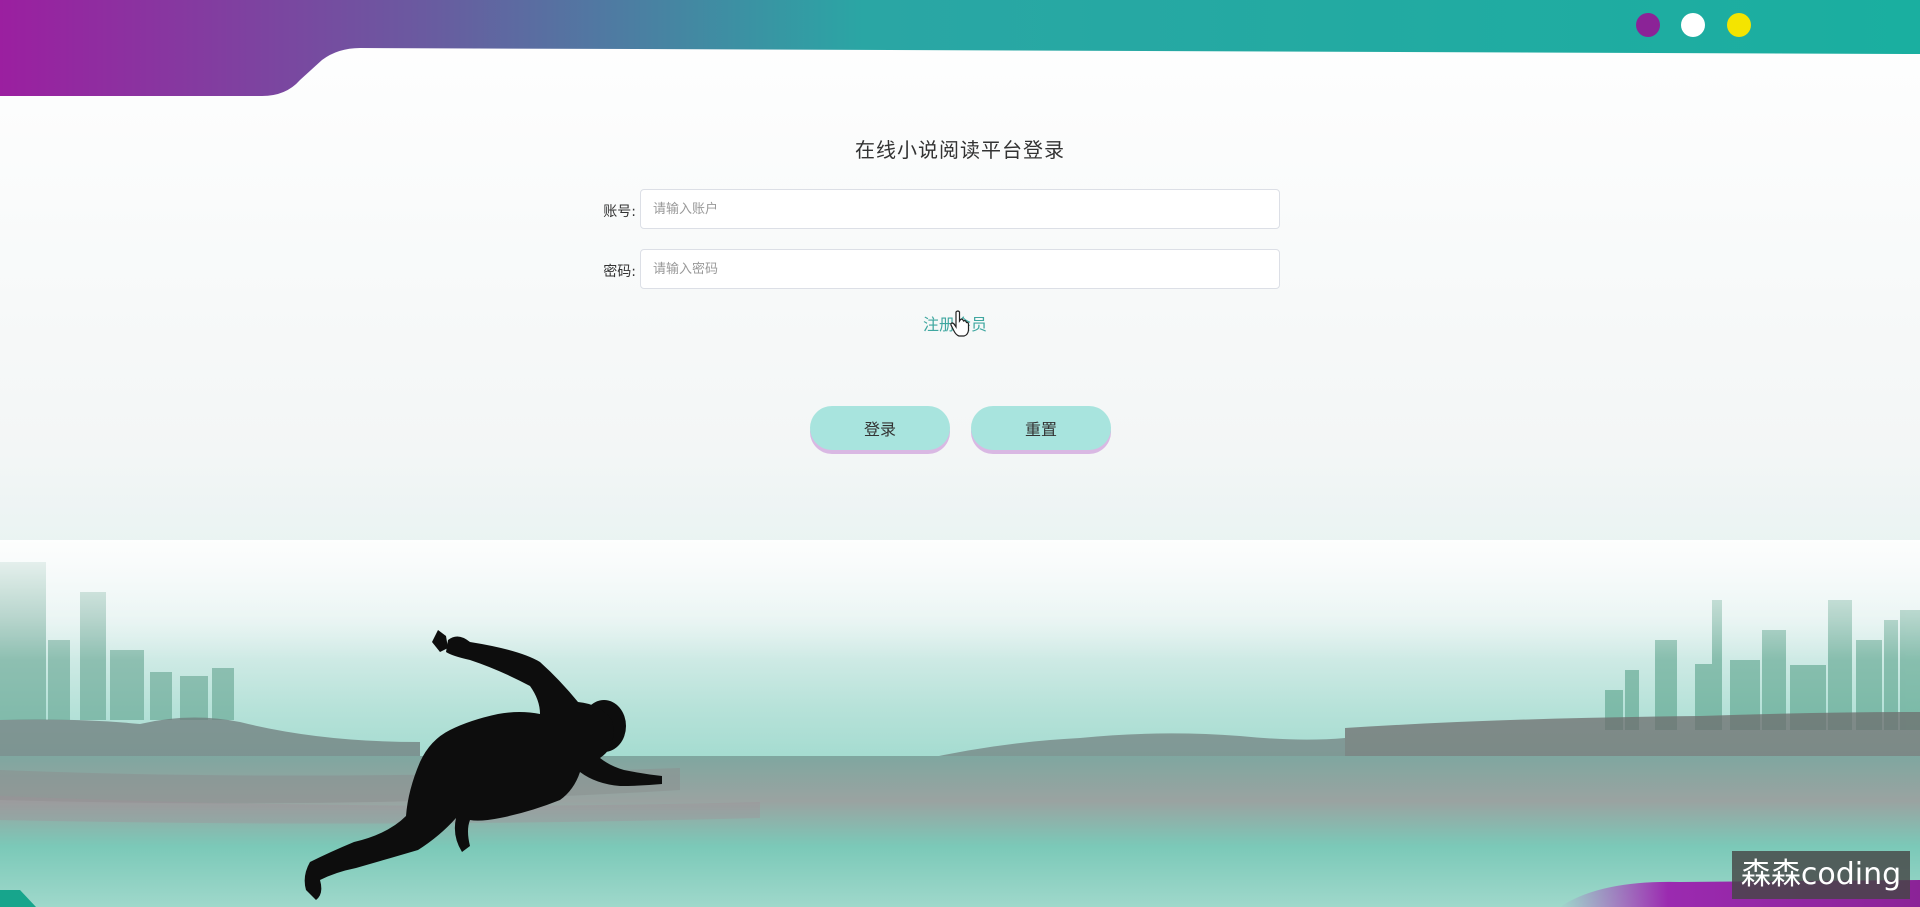 This screenshot has width=1920, height=907. I want to click on reset-button: 重置, so click(1041, 428).